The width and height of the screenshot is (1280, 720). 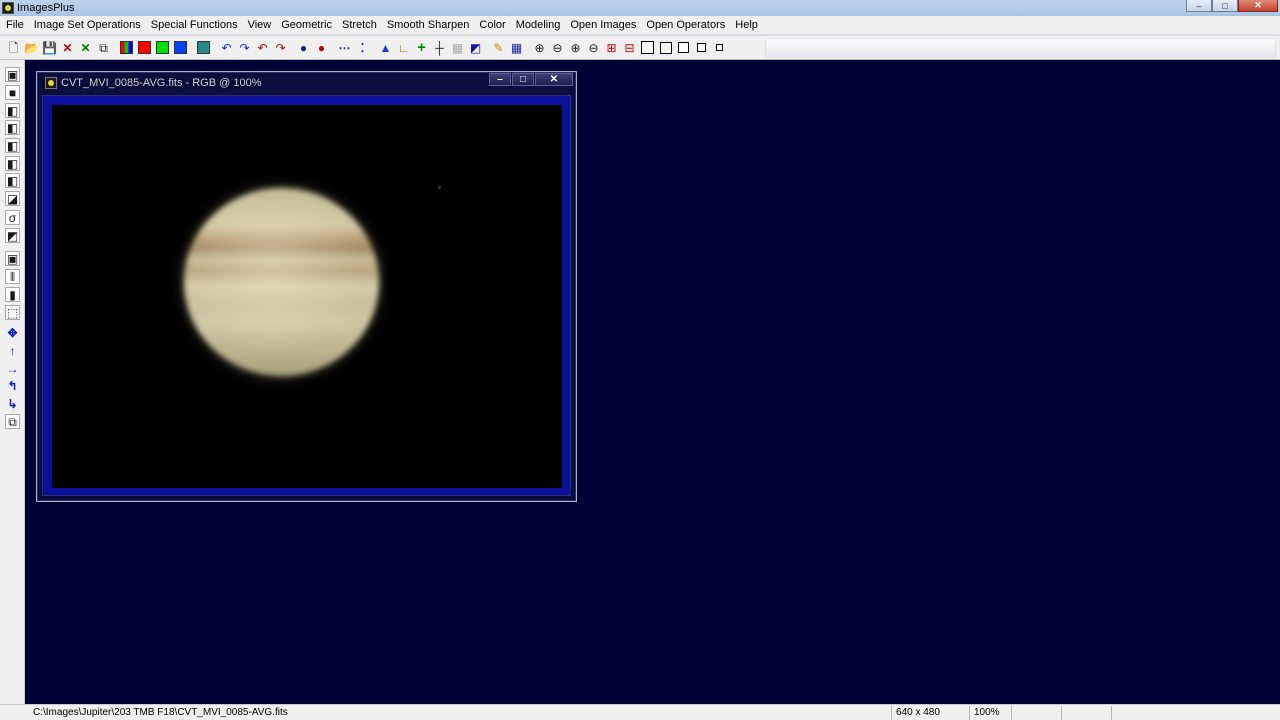 What do you see at coordinates (8, 8) in the screenshot?
I see `app-icon` at bounding box center [8, 8].